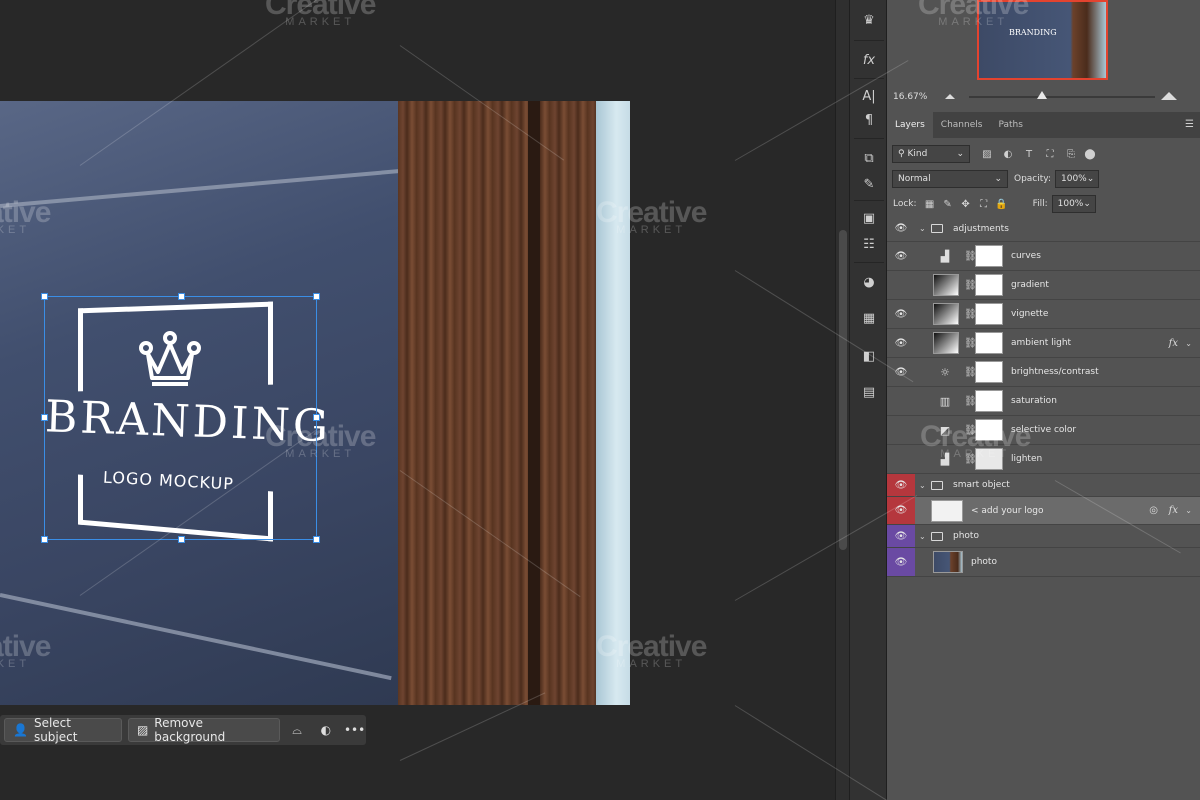 The width and height of the screenshot is (1200, 800). I want to click on histogram-icon: ♛, so click(869, 20).